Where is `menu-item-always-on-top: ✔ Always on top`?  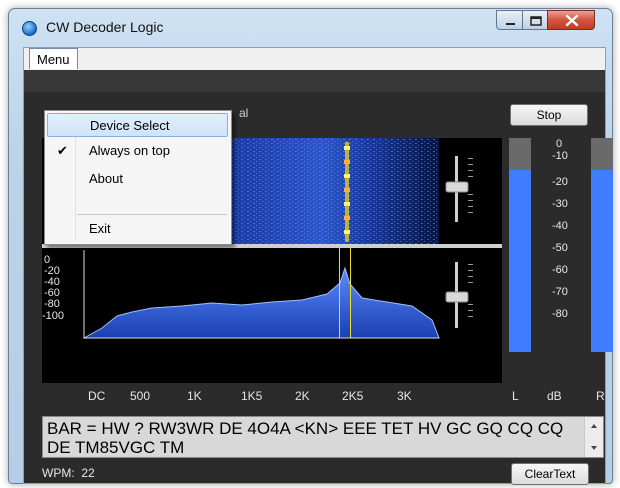 menu-item-always-on-top: ✔ Always on top is located at coordinates (137, 151).